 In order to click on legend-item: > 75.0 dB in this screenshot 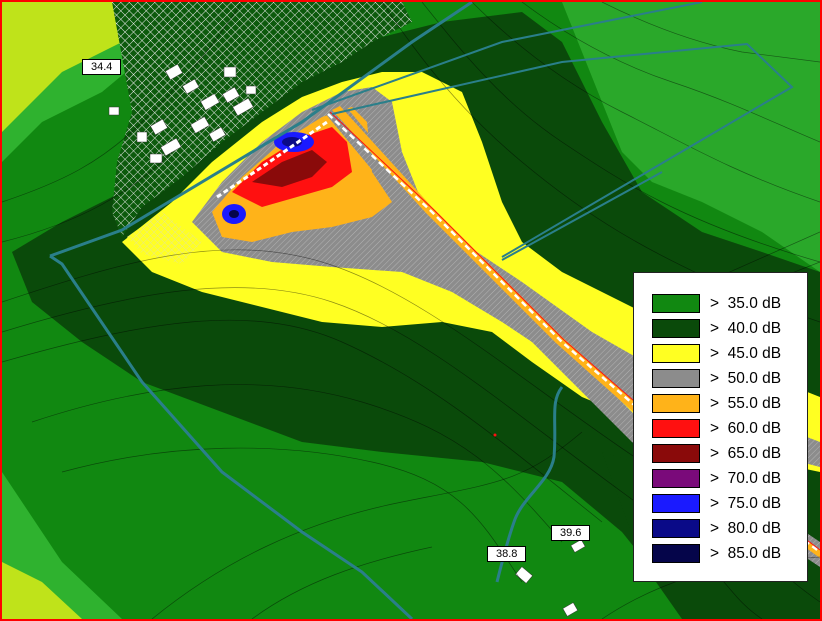, I will do `click(729, 503)`.